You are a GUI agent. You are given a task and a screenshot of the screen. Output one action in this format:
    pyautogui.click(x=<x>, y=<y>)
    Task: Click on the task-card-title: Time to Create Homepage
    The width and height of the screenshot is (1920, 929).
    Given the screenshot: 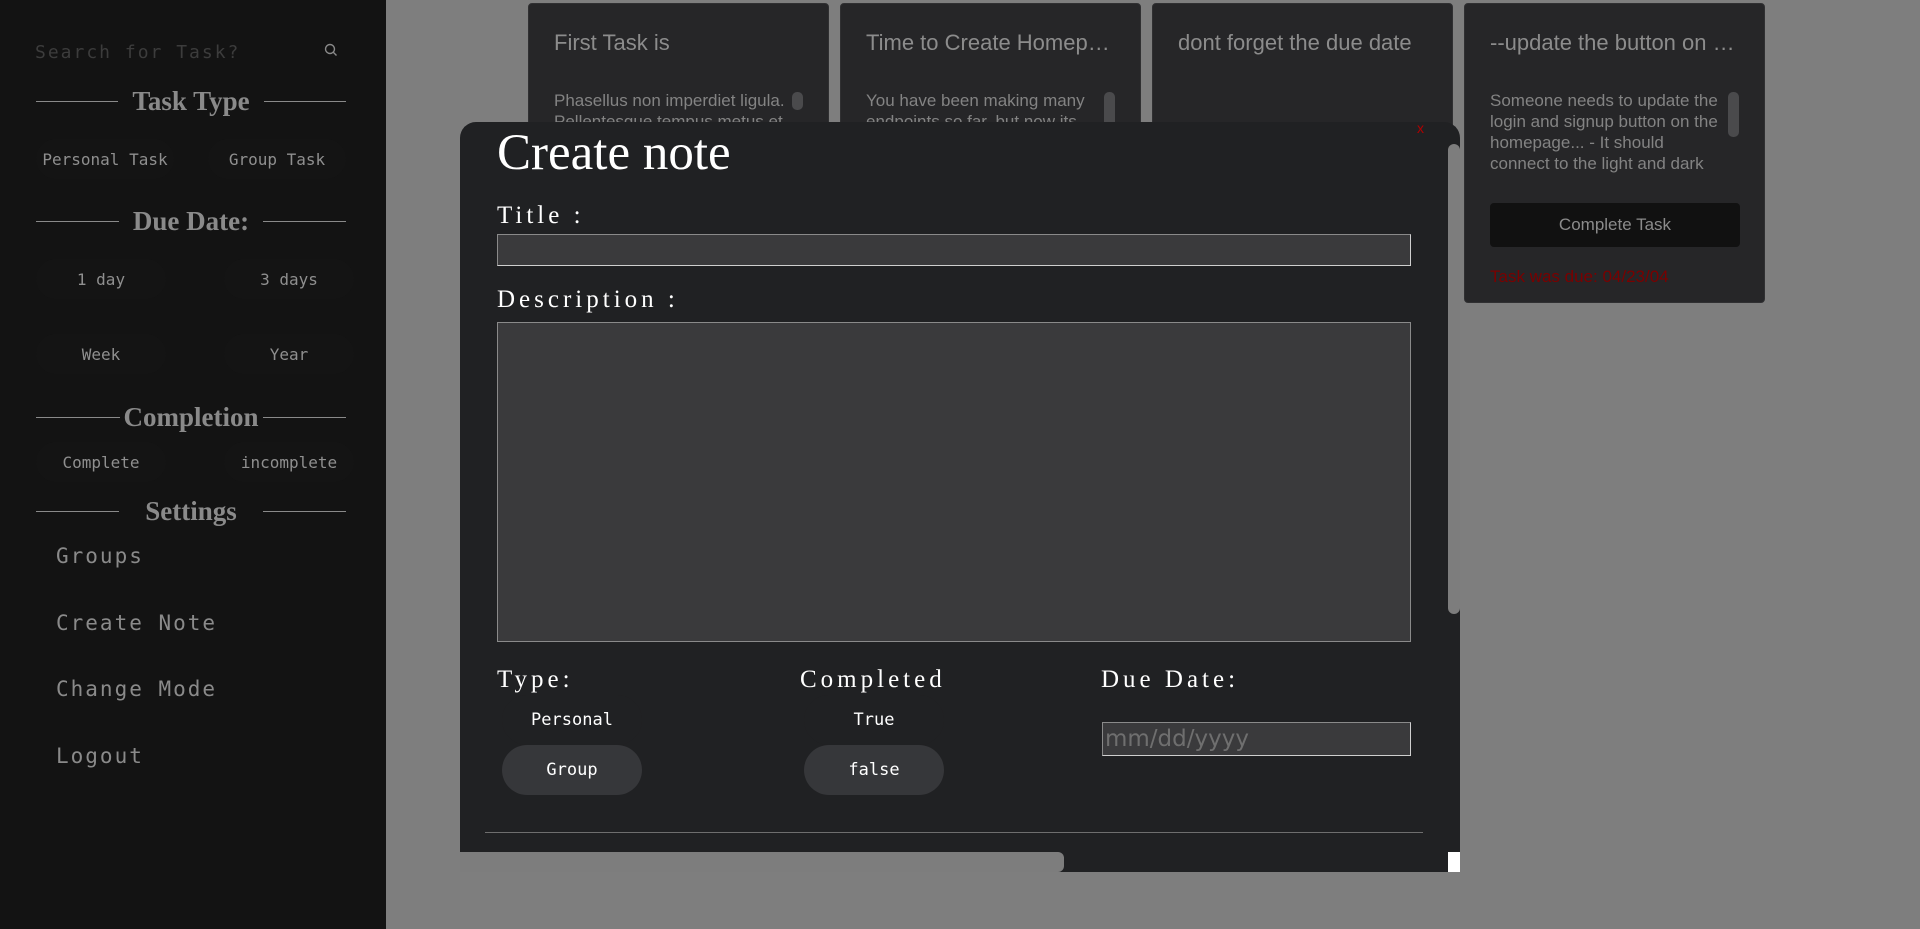 What is the action you would take?
    pyautogui.click(x=991, y=42)
    